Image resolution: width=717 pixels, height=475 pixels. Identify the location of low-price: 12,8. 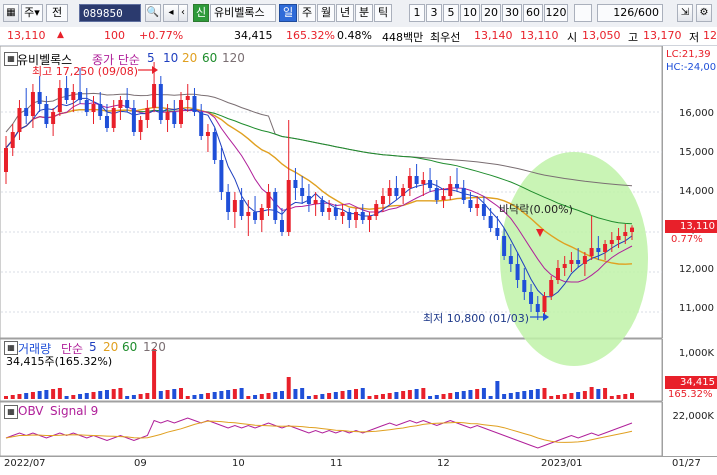
(710, 35).